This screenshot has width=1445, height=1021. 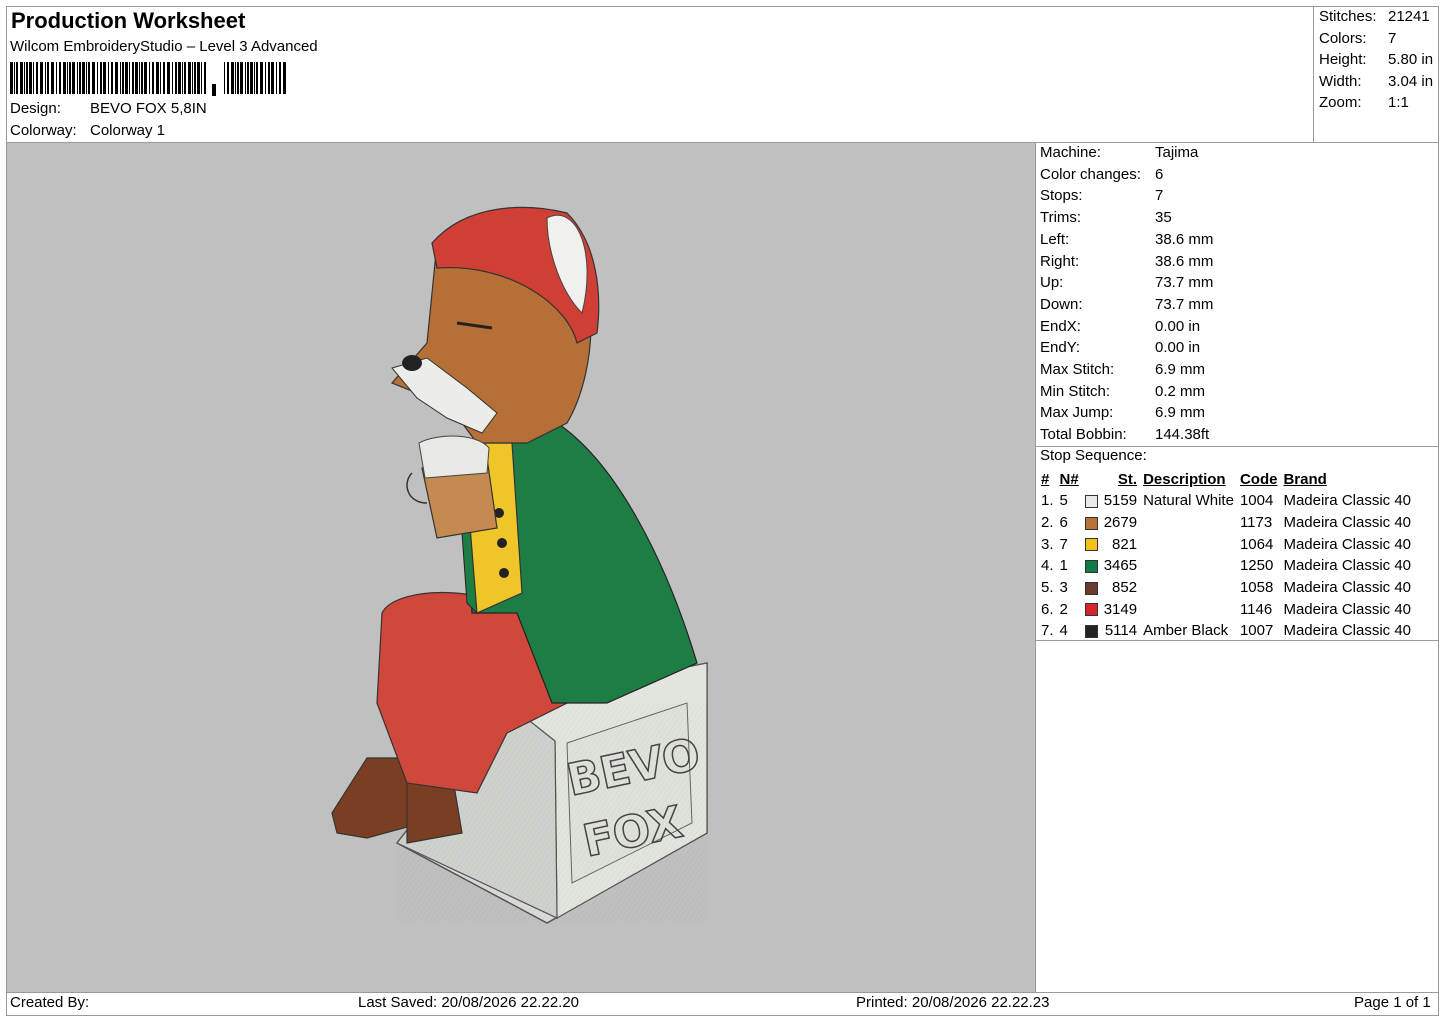 What do you see at coordinates (1186, 631) in the screenshot?
I see `color-description: Amber Black` at bounding box center [1186, 631].